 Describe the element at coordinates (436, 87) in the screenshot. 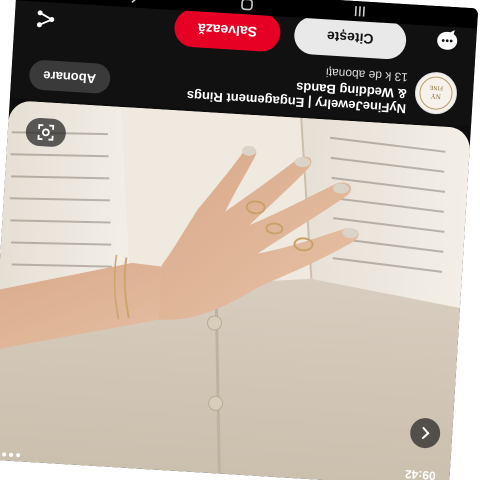

I see `svg-text: FINE` at that location.